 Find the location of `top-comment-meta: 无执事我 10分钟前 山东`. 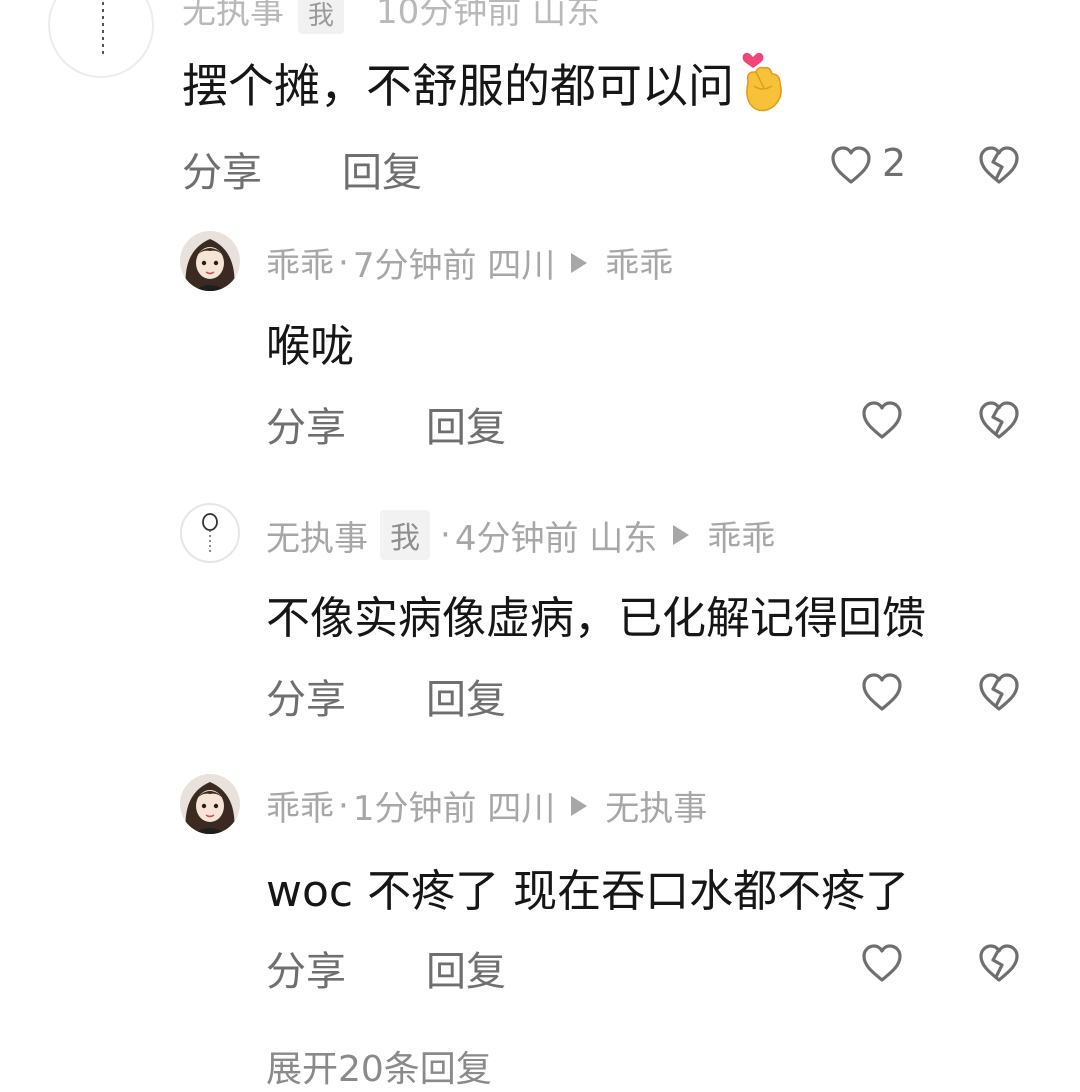

top-comment-meta: 无执事我 10分钟前 山东 is located at coordinates (391, 17).